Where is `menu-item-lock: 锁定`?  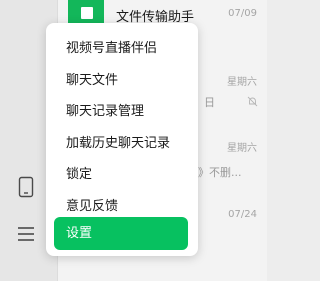 menu-item-lock: 锁定 is located at coordinates (122, 175).